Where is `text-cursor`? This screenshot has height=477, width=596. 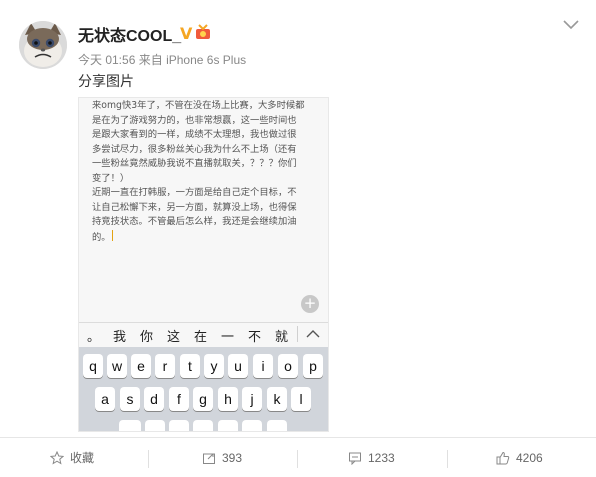
text-cursor is located at coordinates (112, 235).